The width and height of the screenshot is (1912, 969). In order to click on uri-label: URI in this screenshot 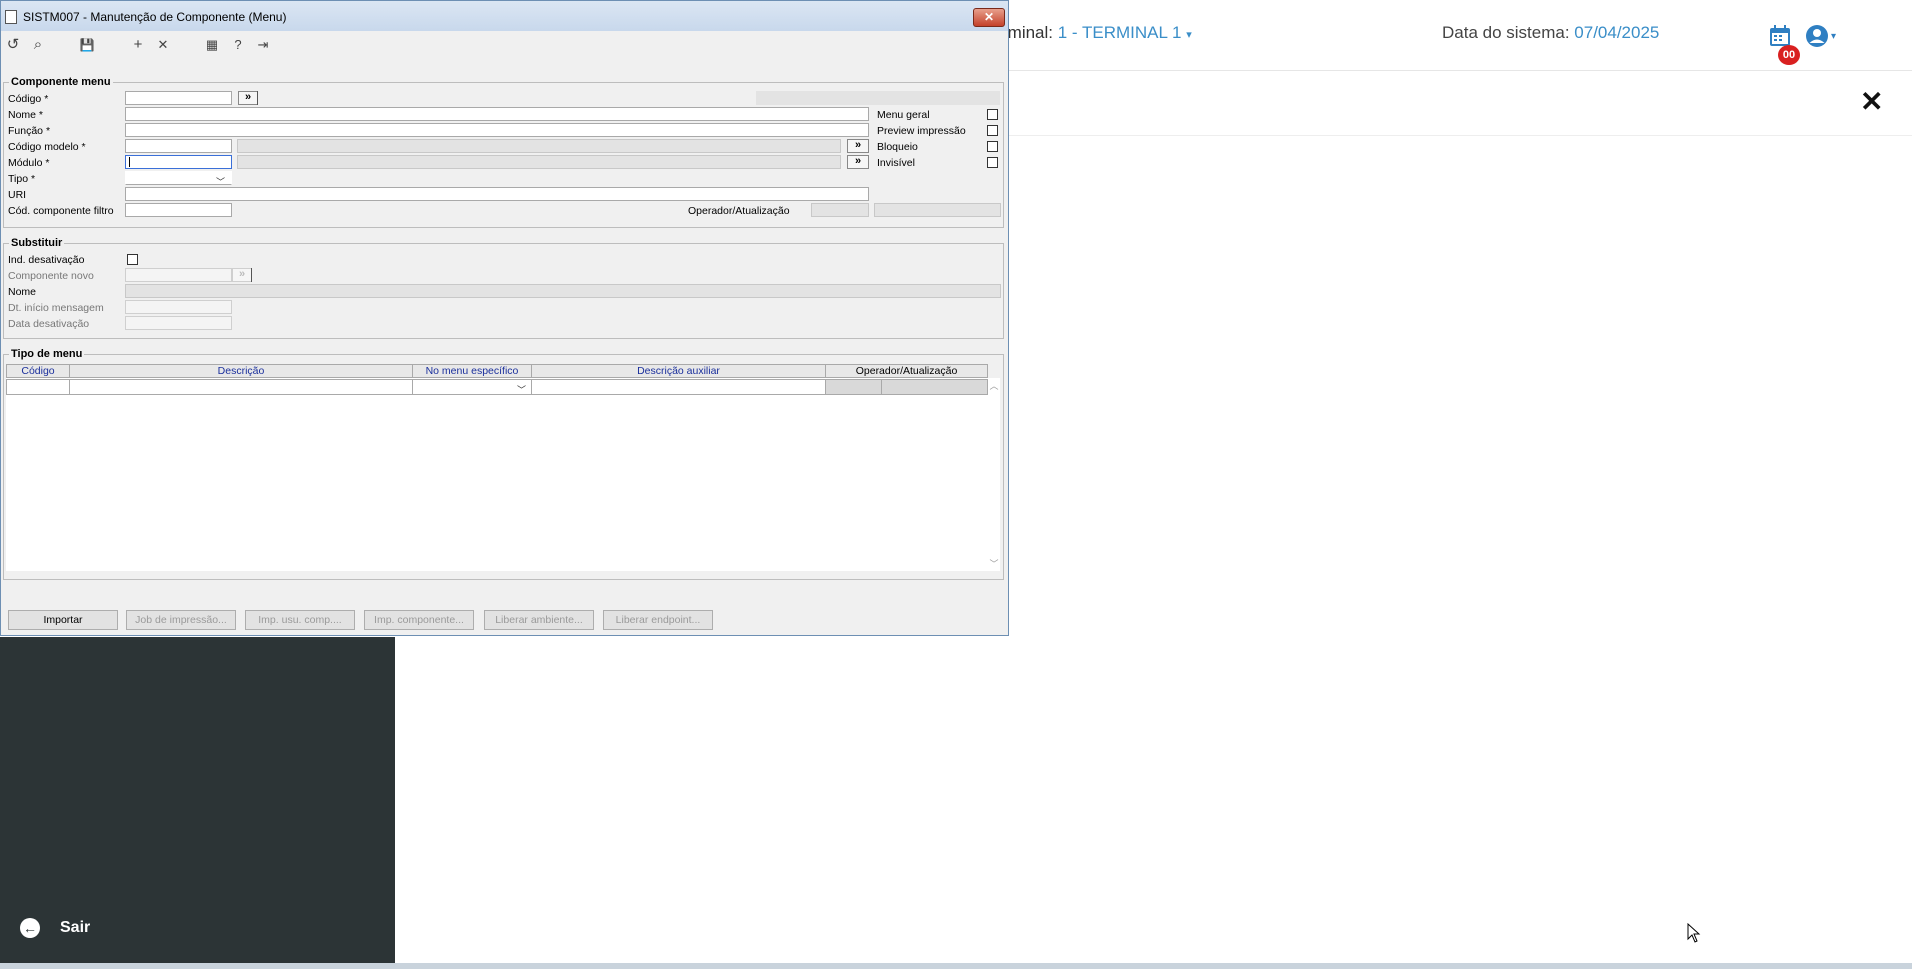, I will do `click(17, 195)`.